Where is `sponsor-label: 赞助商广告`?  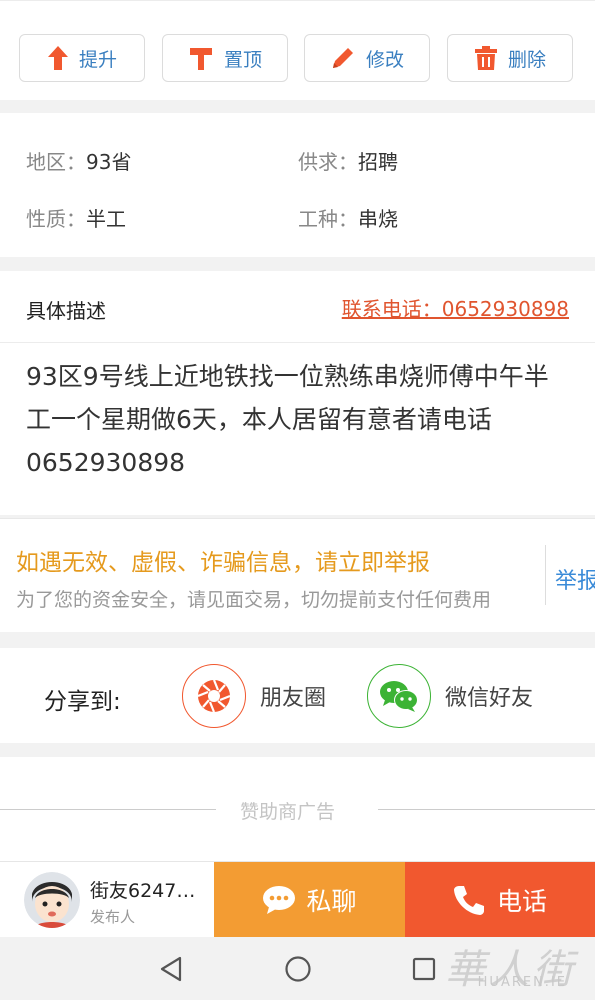 sponsor-label: 赞助商广告 is located at coordinates (288, 811).